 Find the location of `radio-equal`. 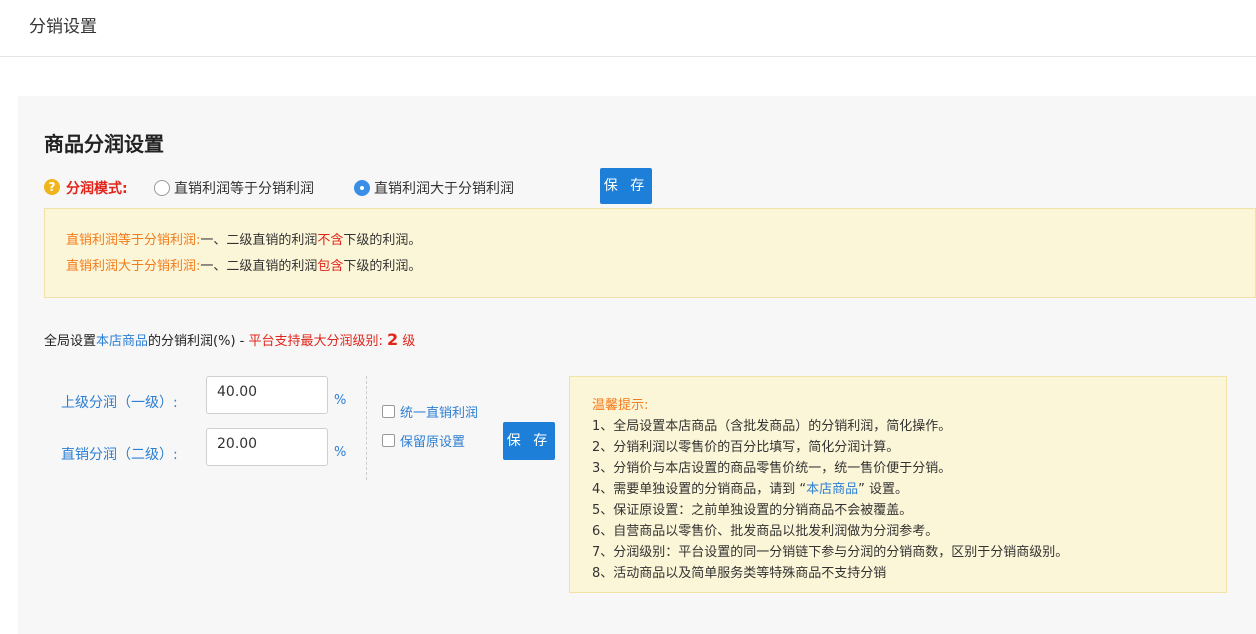

radio-equal is located at coordinates (162, 188).